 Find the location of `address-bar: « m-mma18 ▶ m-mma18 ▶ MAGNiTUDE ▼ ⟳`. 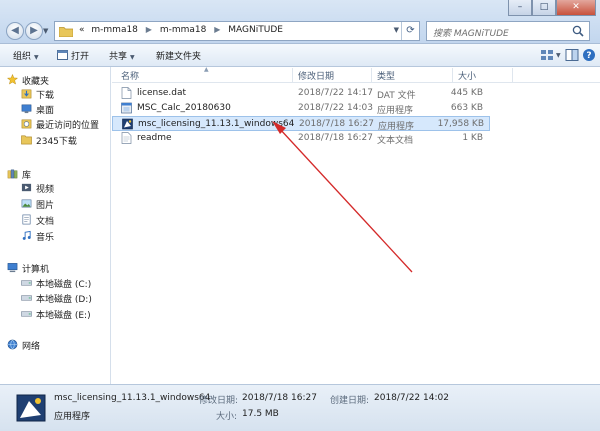

address-bar: « m-mma18 ▶ m-mma18 ▶ MAGNiTUDE ▼ ⟳ is located at coordinates (237, 31).